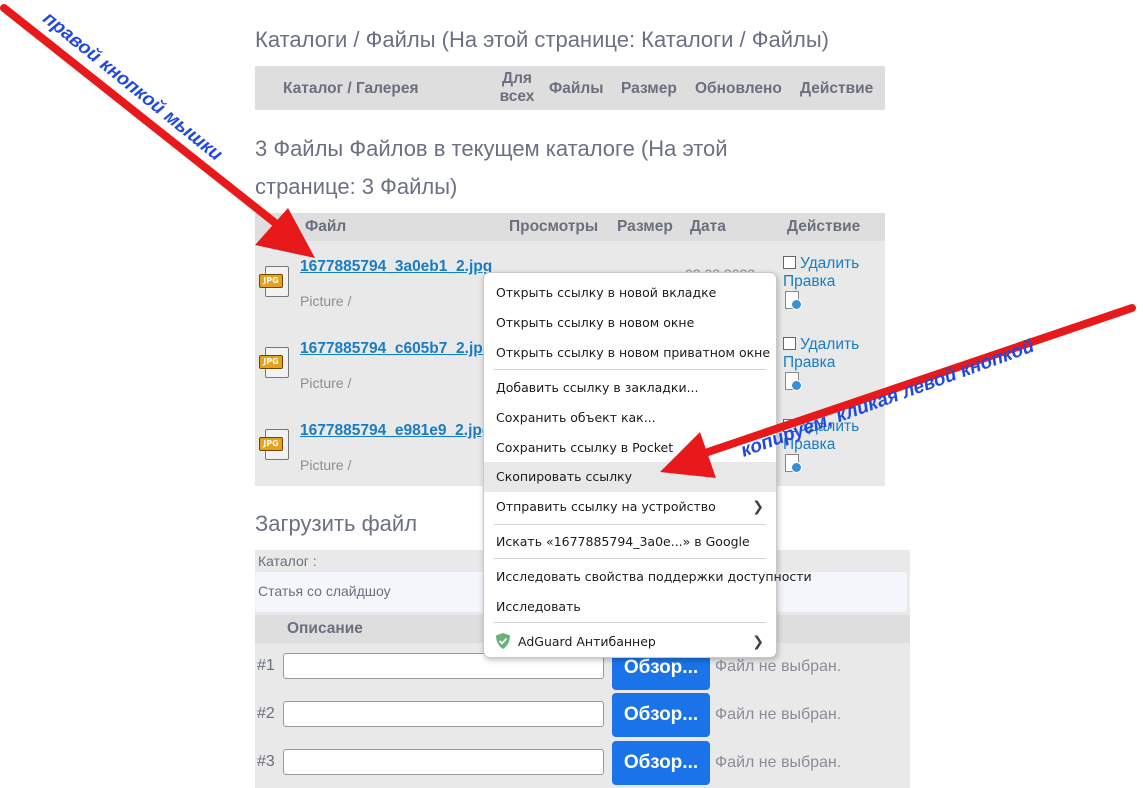  I want to click on col-views: Просмотры, so click(554, 226).